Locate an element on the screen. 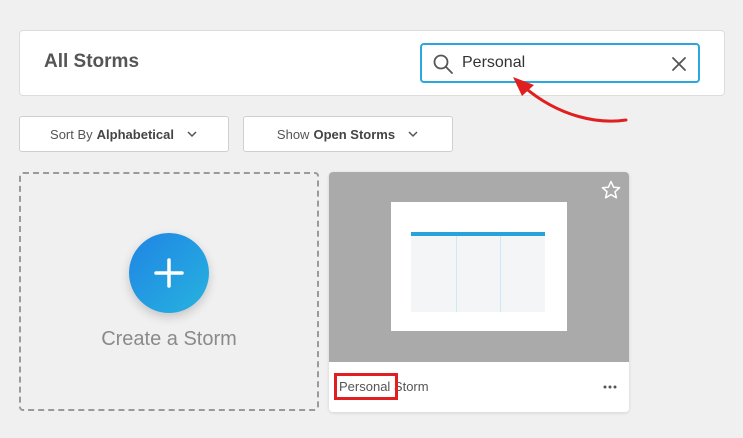 The image size is (743, 438). sort-value: Alphabetical is located at coordinates (135, 134).